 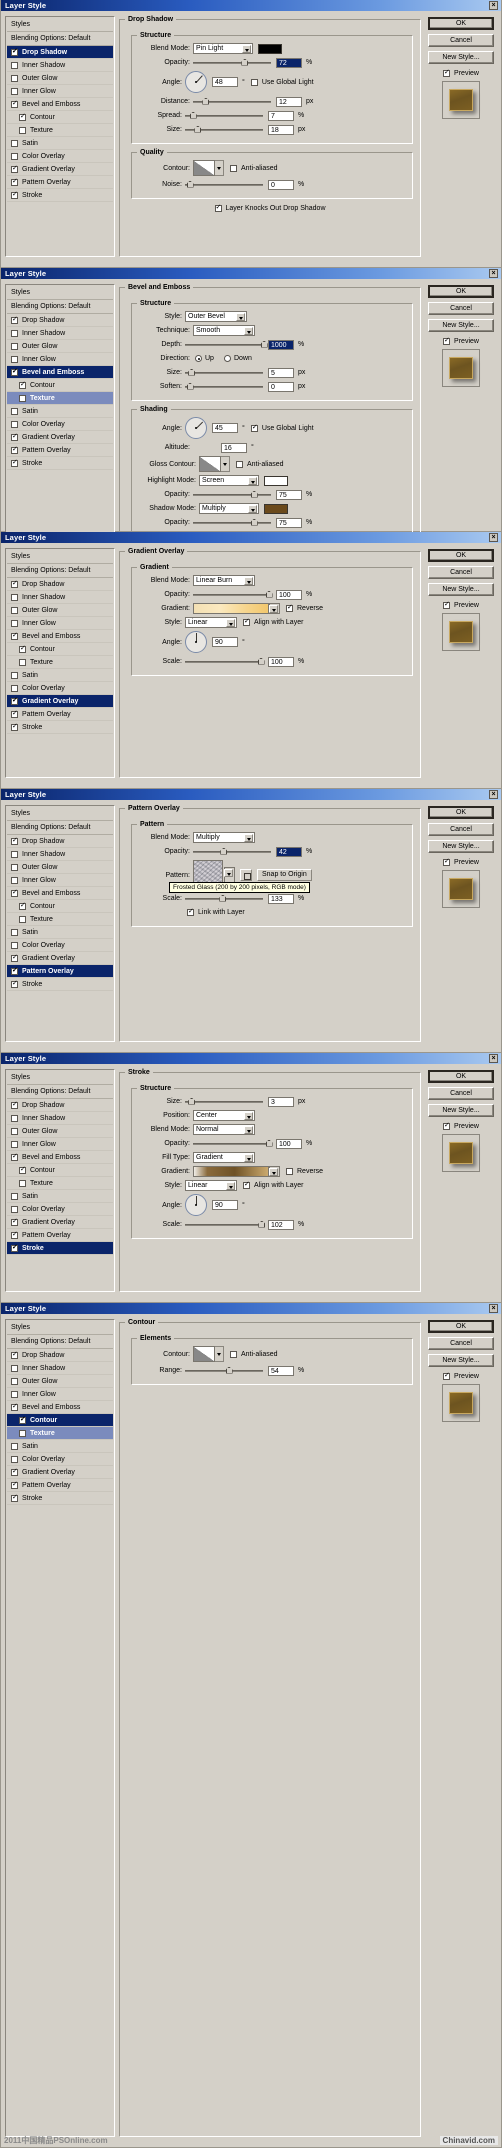 What do you see at coordinates (234, 447) in the screenshot?
I see `numeric-input: 16` at bounding box center [234, 447].